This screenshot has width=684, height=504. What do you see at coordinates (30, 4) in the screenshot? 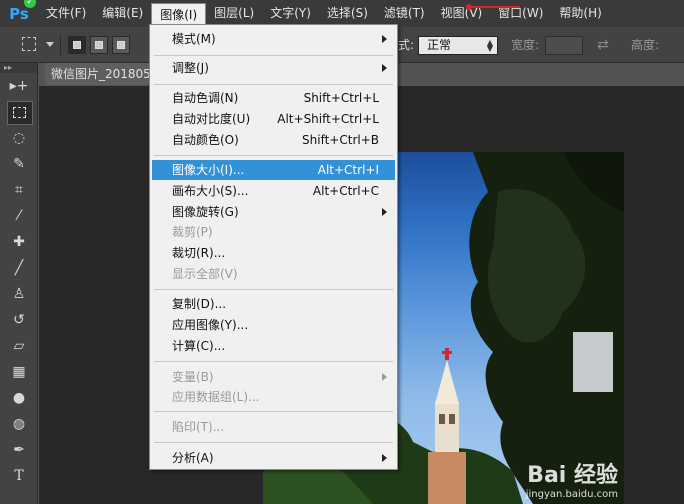
I see `check-badge-icon: ✓` at bounding box center [30, 4].